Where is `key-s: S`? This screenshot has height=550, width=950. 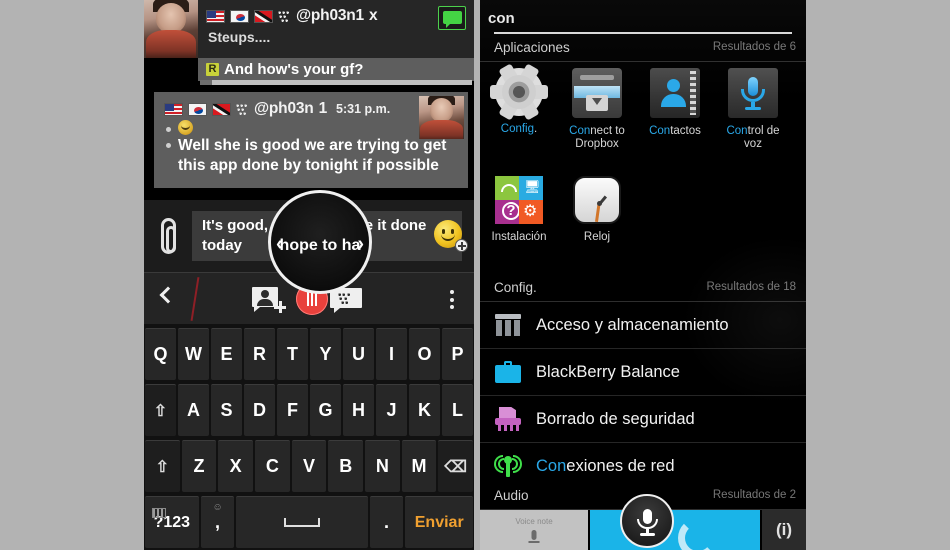
key-s: S is located at coordinates (226, 410).